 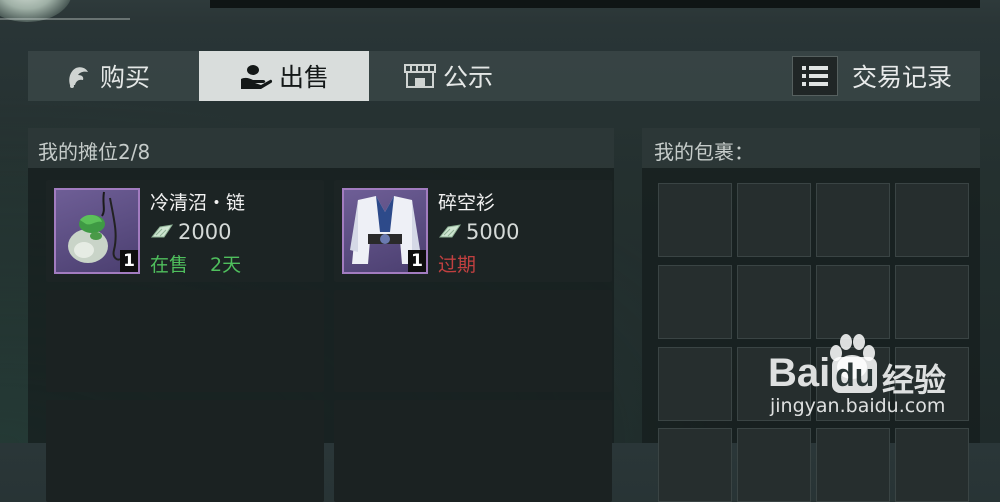 What do you see at coordinates (823, 373) in the screenshot?
I see `watermark-logo: Bai du` at bounding box center [823, 373].